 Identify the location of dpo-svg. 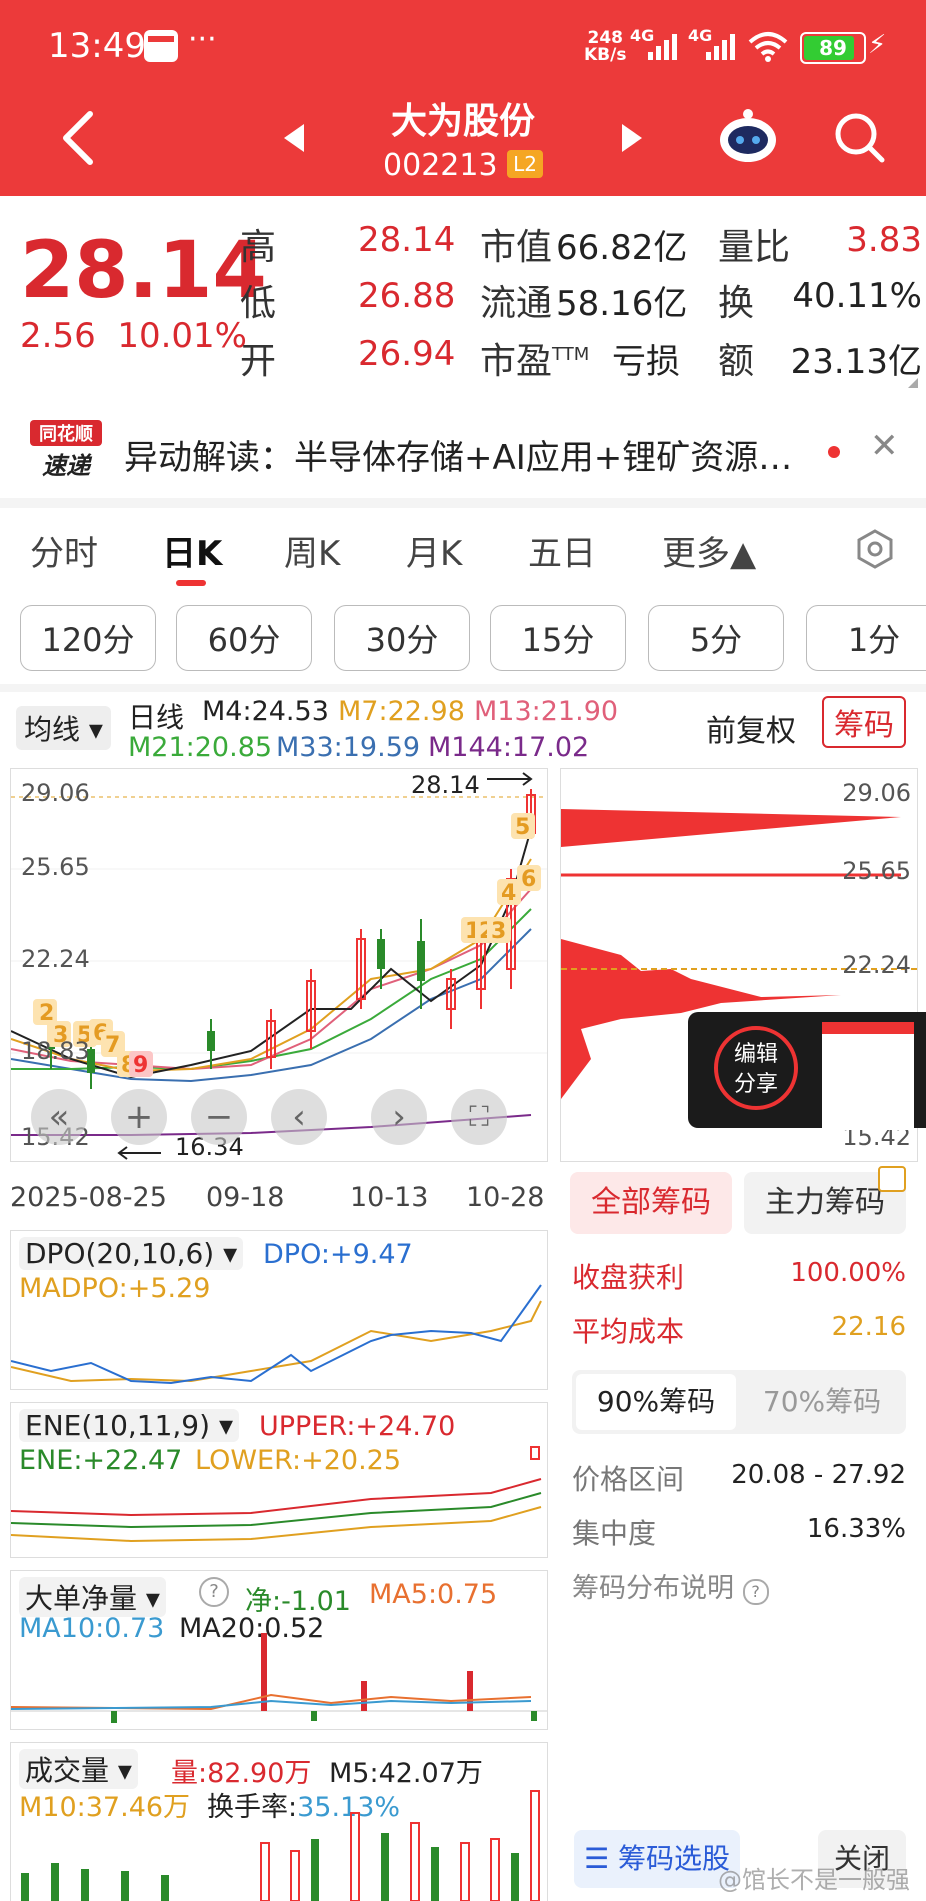
(276, 1334).